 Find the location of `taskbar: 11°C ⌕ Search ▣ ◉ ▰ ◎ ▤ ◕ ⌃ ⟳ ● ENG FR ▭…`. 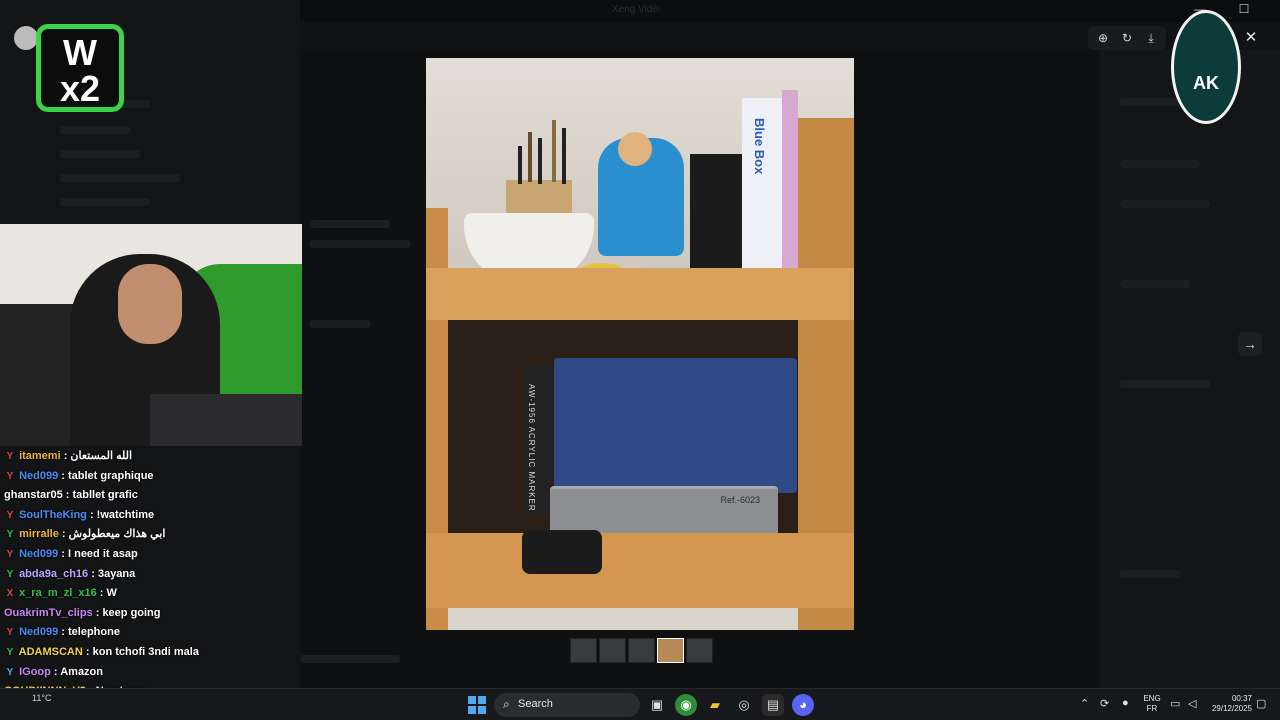

taskbar: 11°C ⌕ Search ▣ ◉ ▰ ◎ ▤ ◕ ⌃ ⟳ ● ENG FR ▭… is located at coordinates (640, 704).